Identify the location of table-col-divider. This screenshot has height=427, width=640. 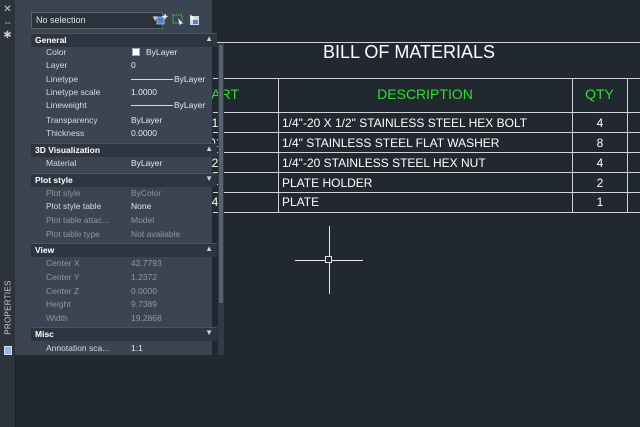
(627, 145).